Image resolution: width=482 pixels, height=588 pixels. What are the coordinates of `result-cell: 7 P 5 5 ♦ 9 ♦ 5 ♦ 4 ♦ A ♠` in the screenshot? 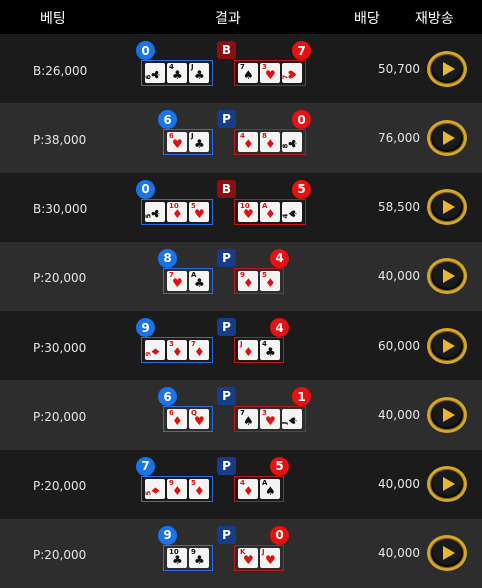 It's located at (160, 484).